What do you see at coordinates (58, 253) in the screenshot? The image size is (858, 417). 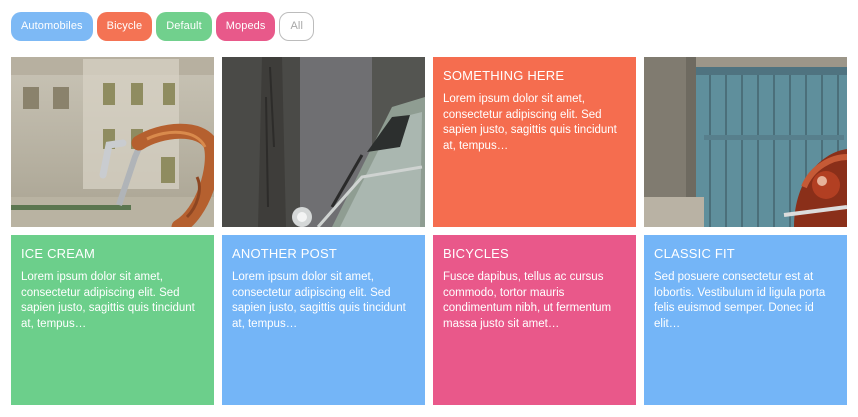 I see `post-title: ICE CREAM` at bounding box center [58, 253].